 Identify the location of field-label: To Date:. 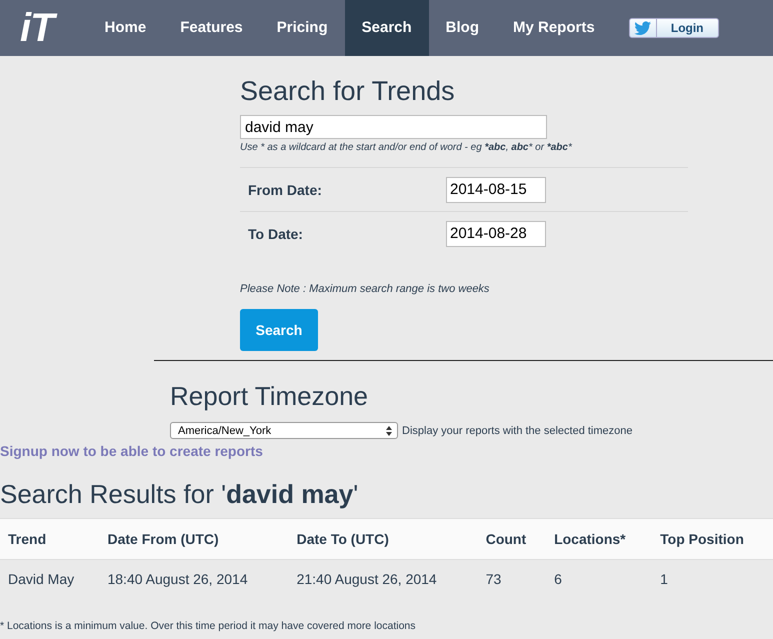
(276, 234).